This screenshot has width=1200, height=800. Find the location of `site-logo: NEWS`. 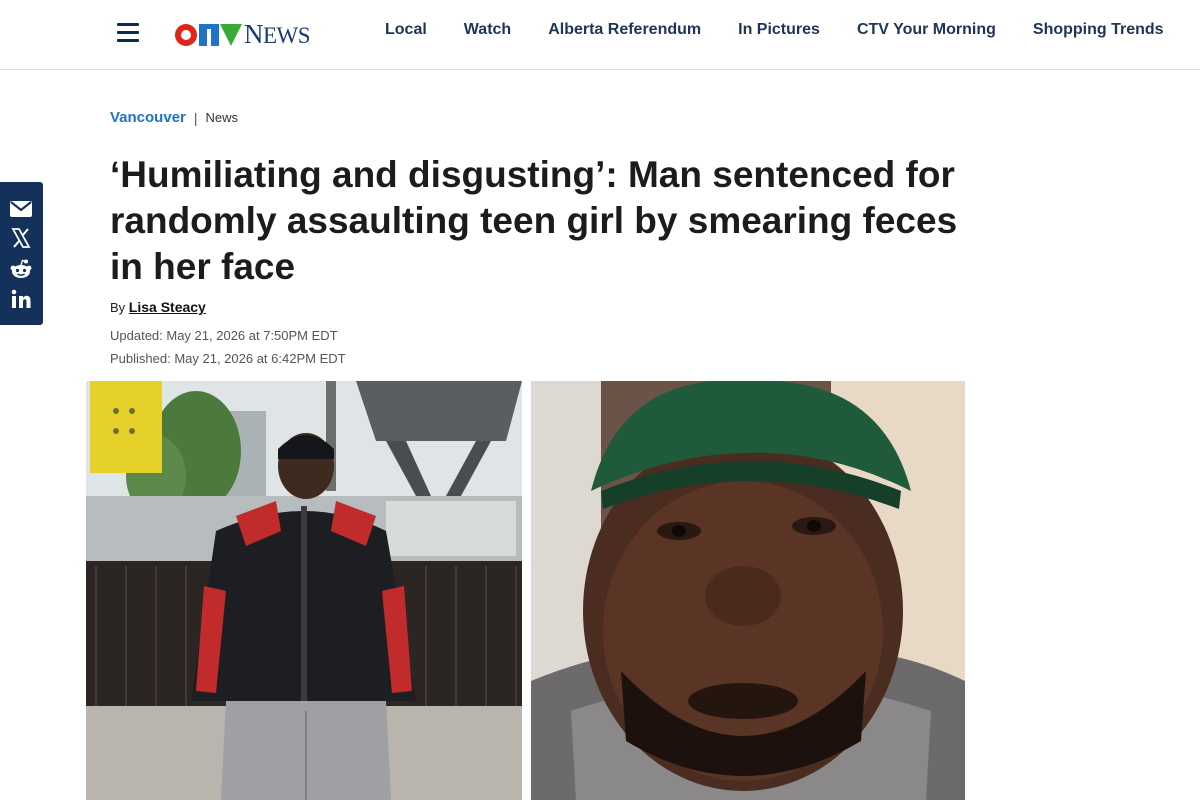

site-logo: NEWS is located at coordinates (243, 35).